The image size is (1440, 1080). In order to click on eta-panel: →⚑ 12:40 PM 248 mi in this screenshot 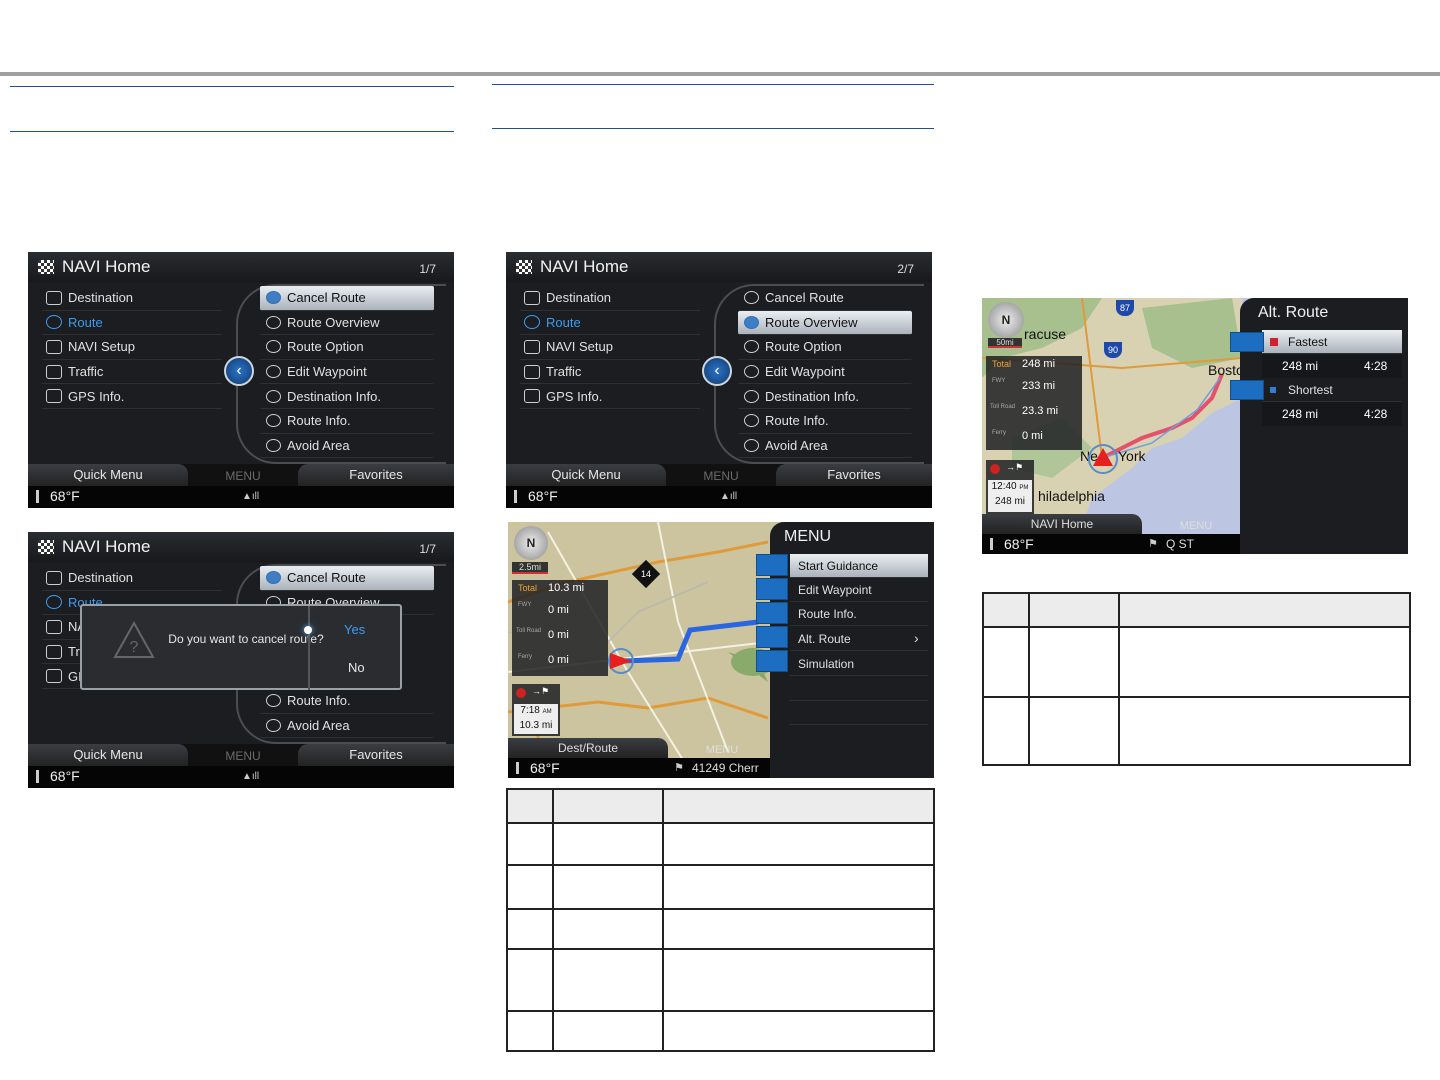, I will do `click(1010, 487)`.